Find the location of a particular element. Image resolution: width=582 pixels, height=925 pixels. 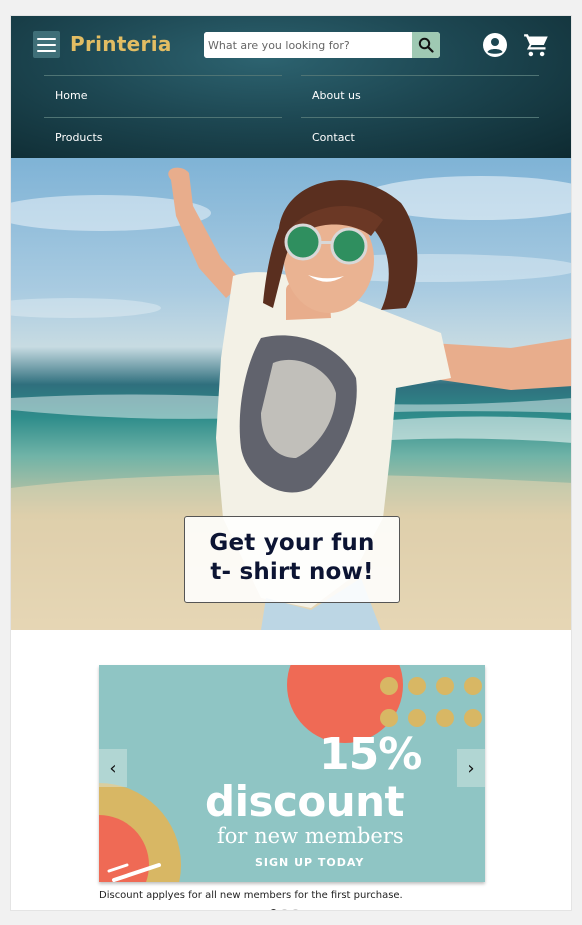

hero-cta-line-2: t- shirt now! is located at coordinates (292, 572).